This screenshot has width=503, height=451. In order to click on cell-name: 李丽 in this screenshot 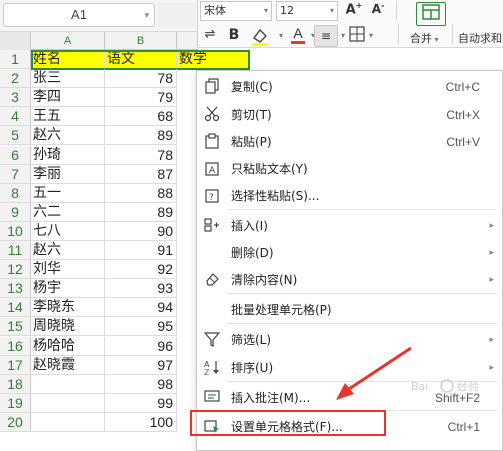, I will do `click(68, 174)`.